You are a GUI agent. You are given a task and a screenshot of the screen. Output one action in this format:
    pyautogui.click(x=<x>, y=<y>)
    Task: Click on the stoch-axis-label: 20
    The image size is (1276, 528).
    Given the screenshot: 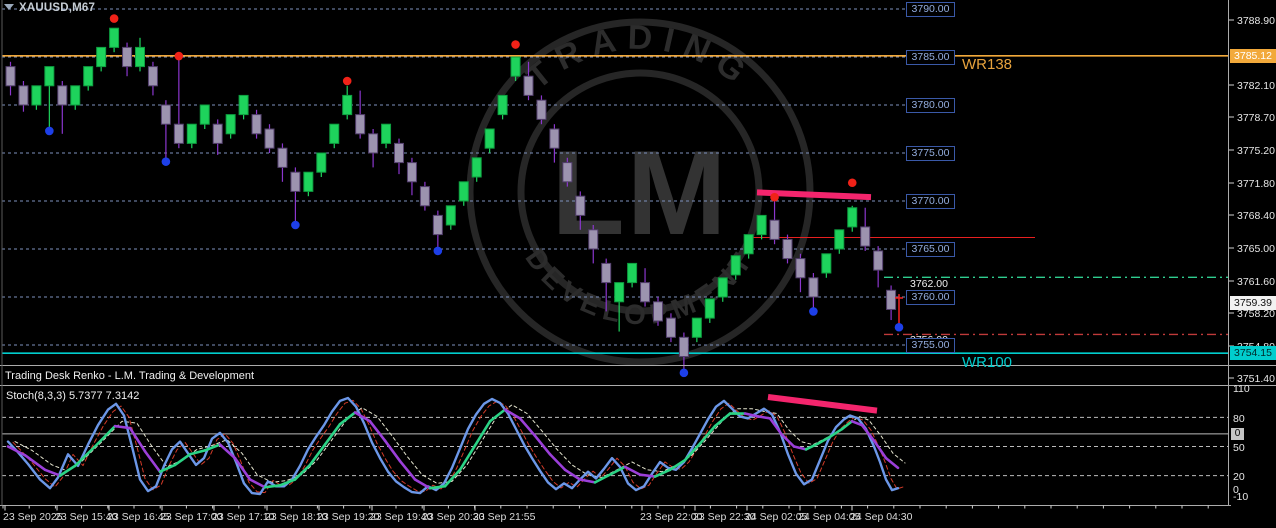 What is the action you would take?
    pyautogui.click(x=1239, y=477)
    